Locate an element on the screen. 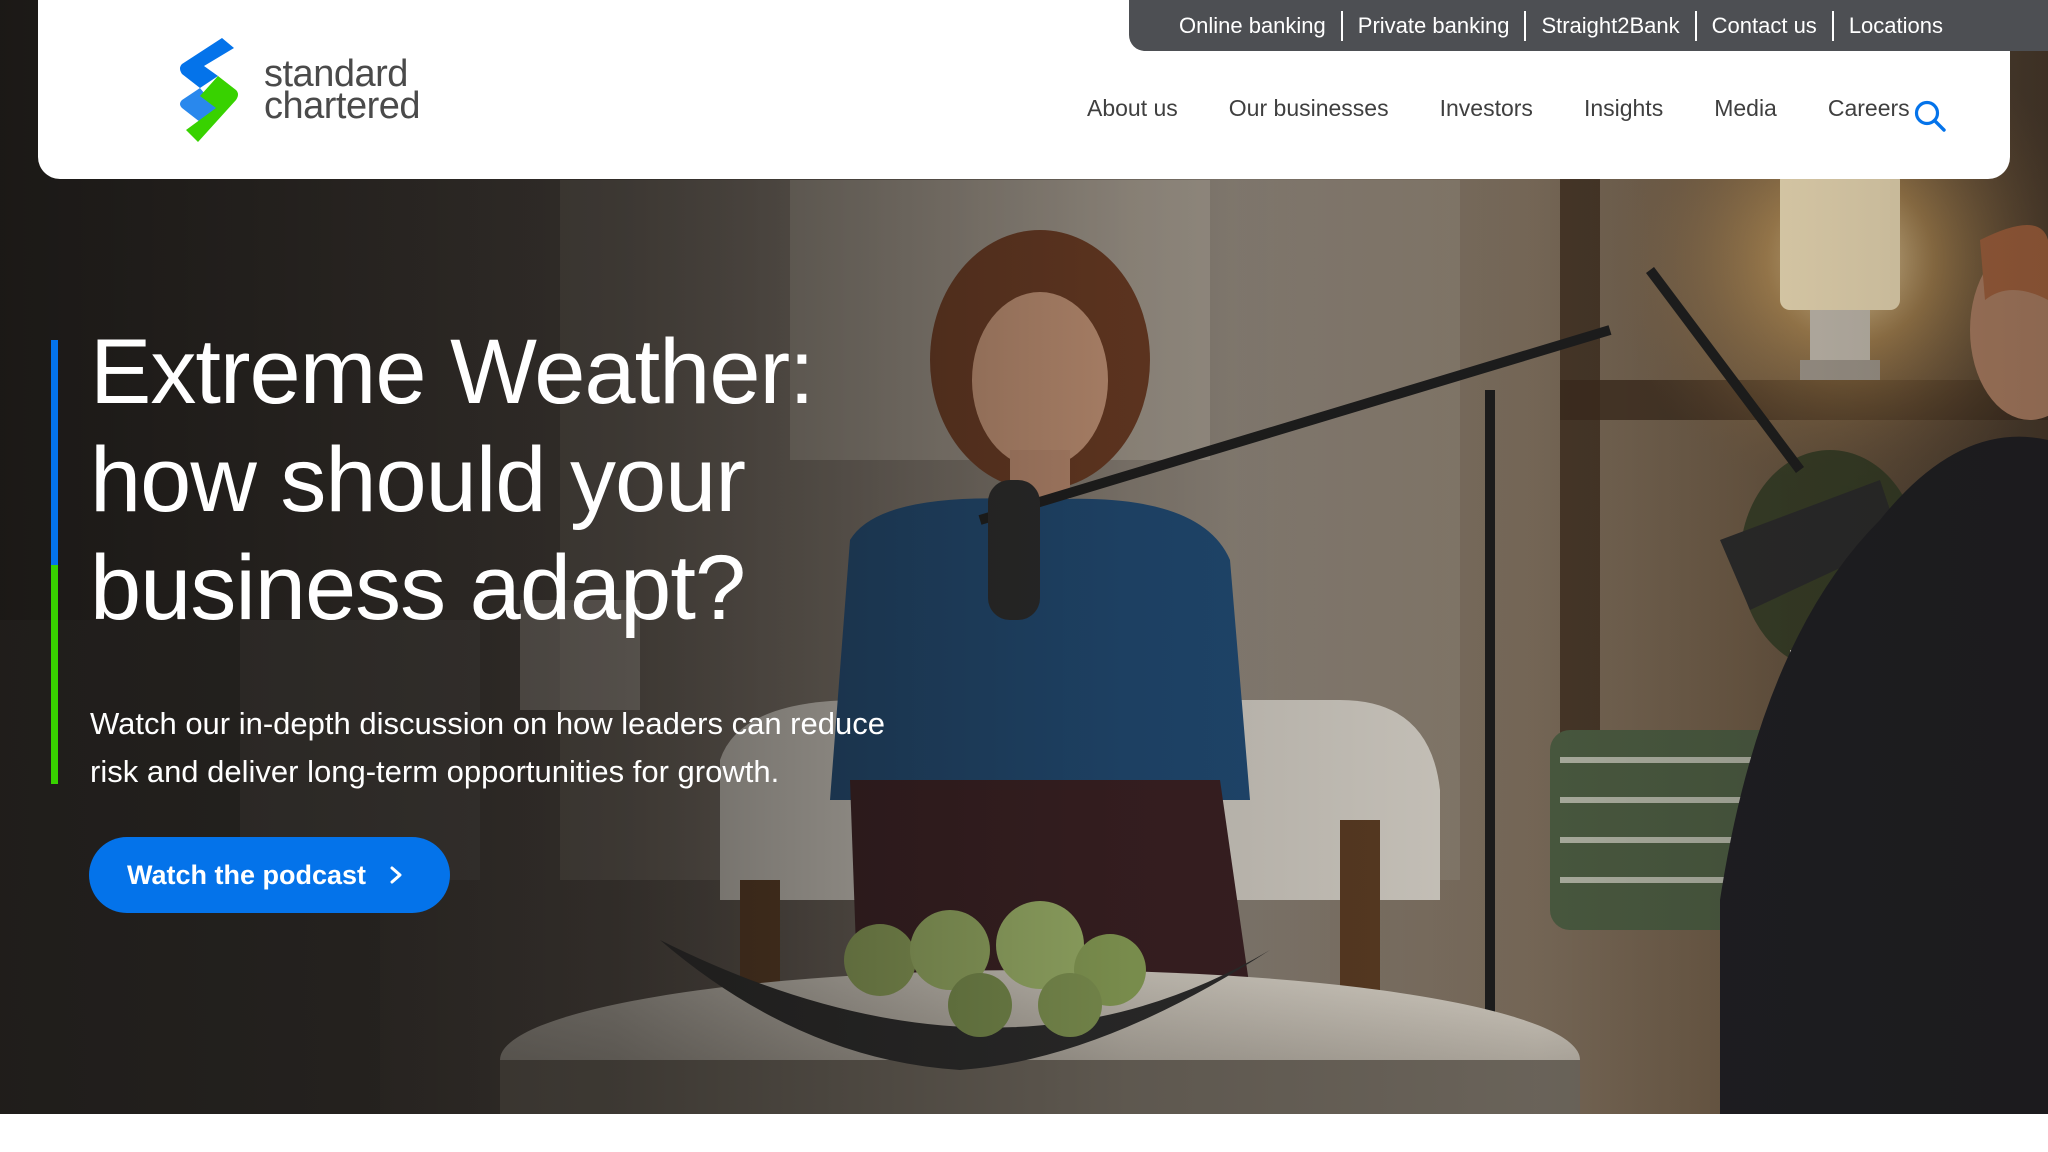 Image resolution: width=2048 pixels, height=1152 pixels. accent-bar-blue is located at coordinates (54, 452).